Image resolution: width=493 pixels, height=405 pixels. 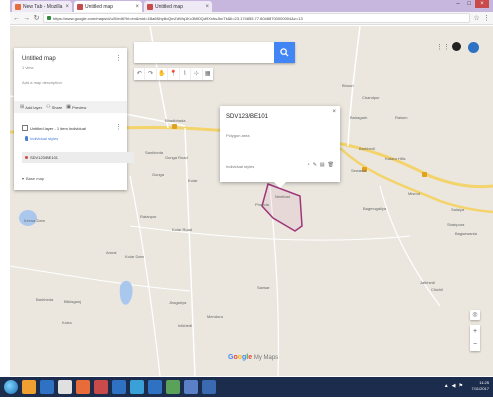 I want to click on map-title: Untitled map, so click(x=39, y=59).